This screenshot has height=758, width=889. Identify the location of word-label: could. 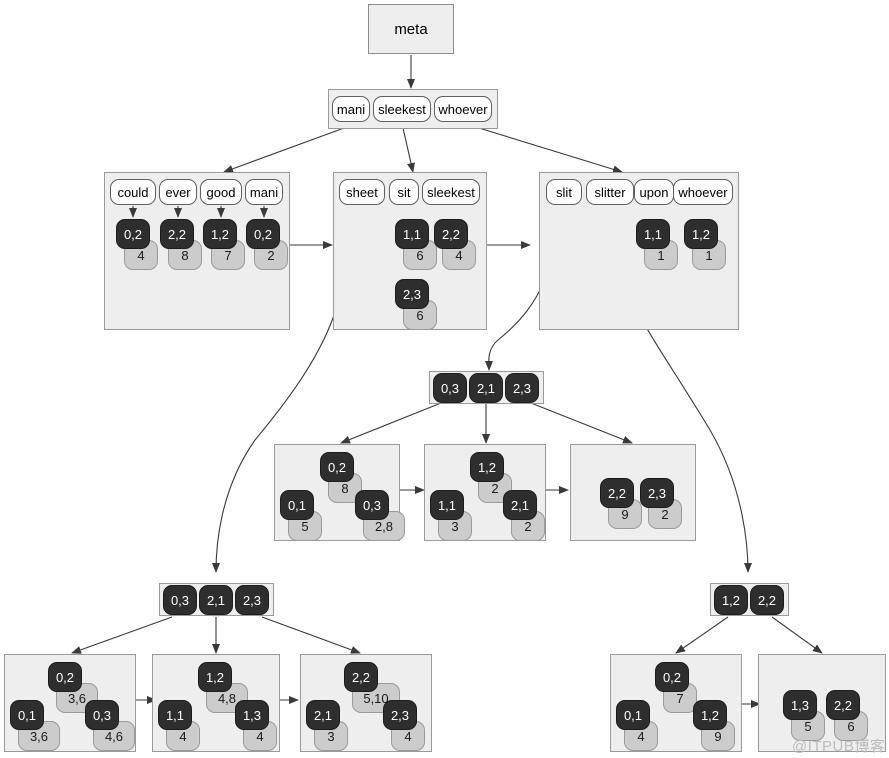
(133, 192).